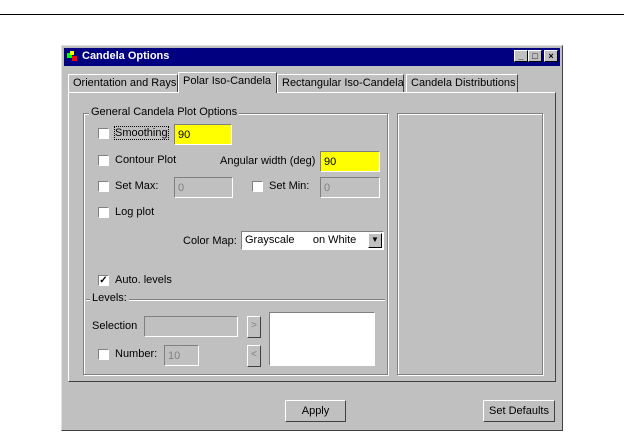 Image resolution: width=624 pixels, height=433 pixels. Describe the element at coordinates (301, 240) in the screenshot. I see `color-map-value: Grayscale on White` at that location.